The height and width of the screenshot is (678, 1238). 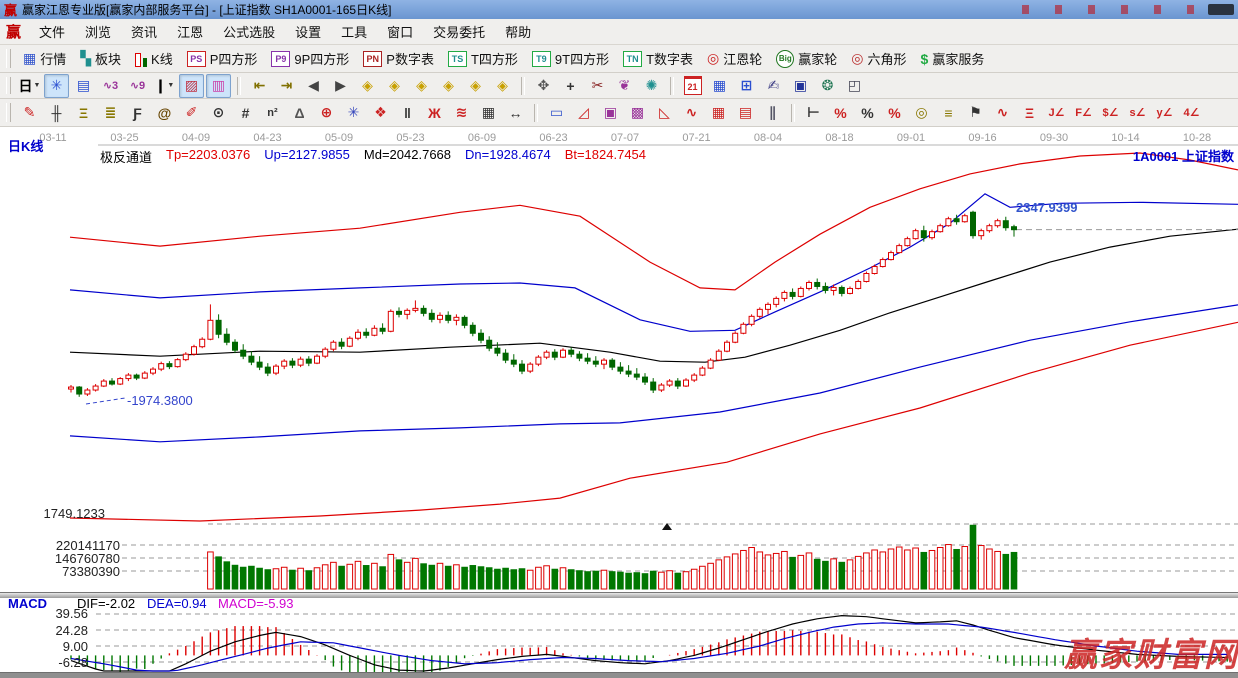 What do you see at coordinates (354, 31) in the screenshot?
I see `menu-工具: 工具` at bounding box center [354, 31].